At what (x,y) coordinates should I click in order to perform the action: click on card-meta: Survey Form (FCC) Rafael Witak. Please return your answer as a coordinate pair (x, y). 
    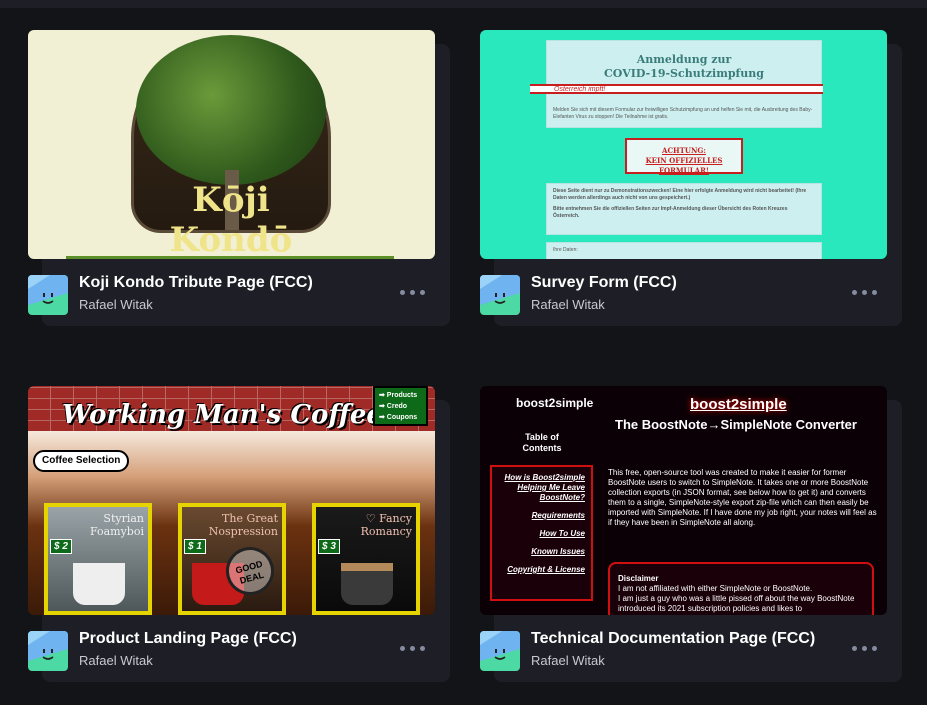
    Looking at the image, I should click on (683, 296).